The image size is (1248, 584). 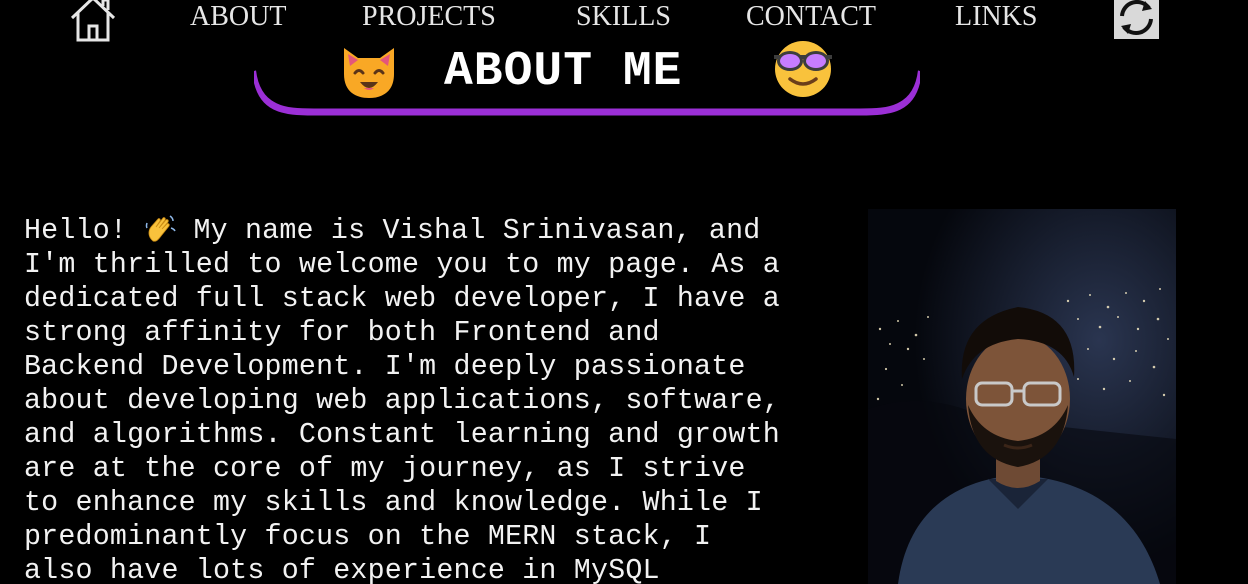 What do you see at coordinates (93, 21) in the screenshot?
I see `home-icon` at bounding box center [93, 21].